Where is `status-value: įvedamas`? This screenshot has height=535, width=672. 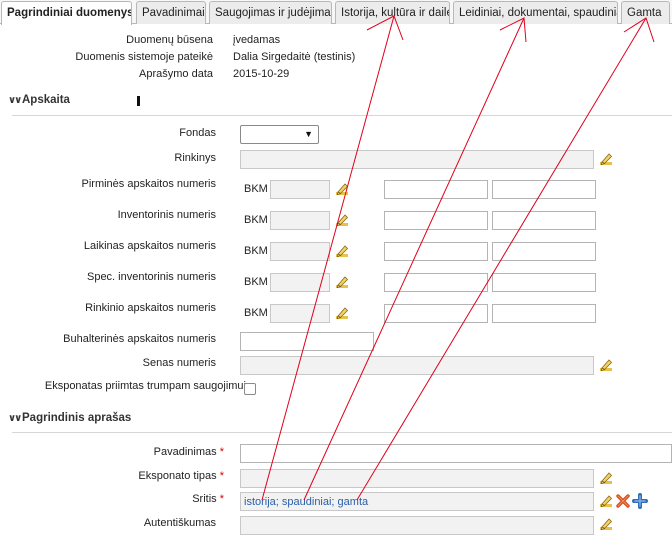 status-value: įvedamas is located at coordinates (257, 40).